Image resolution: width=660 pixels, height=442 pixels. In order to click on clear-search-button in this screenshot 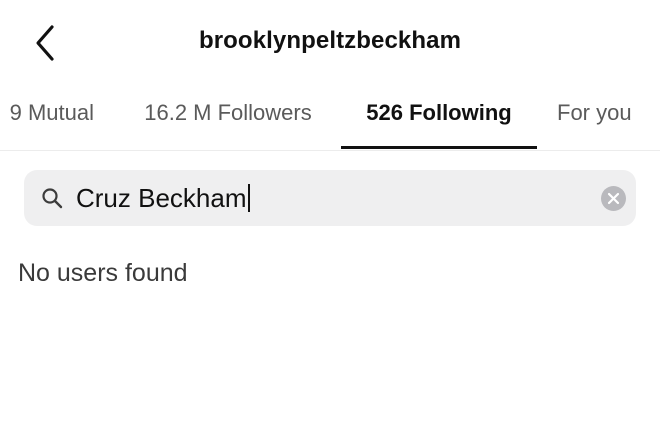, I will do `click(613, 198)`.